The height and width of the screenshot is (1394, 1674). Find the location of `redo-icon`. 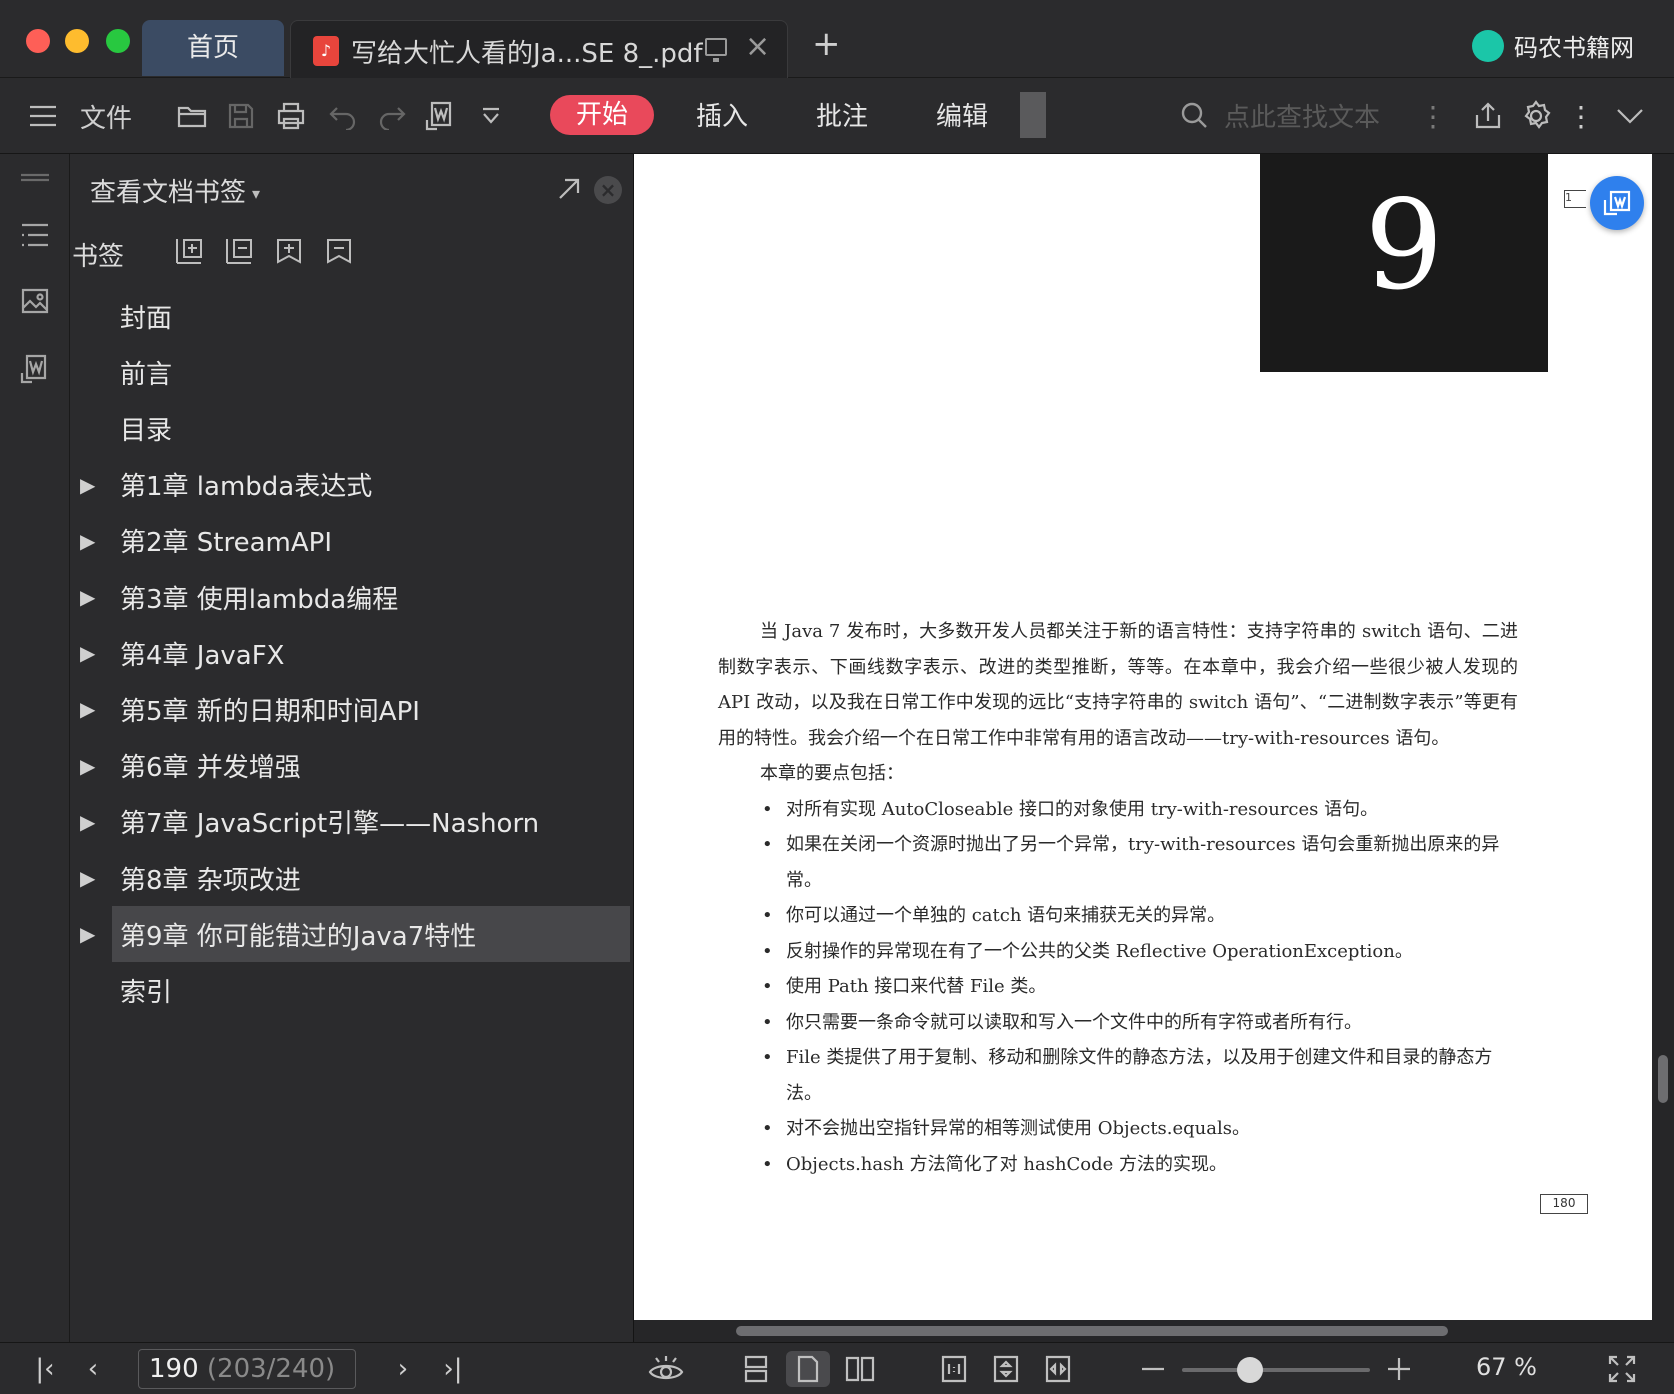

redo-icon is located at coordinates (392, 116).